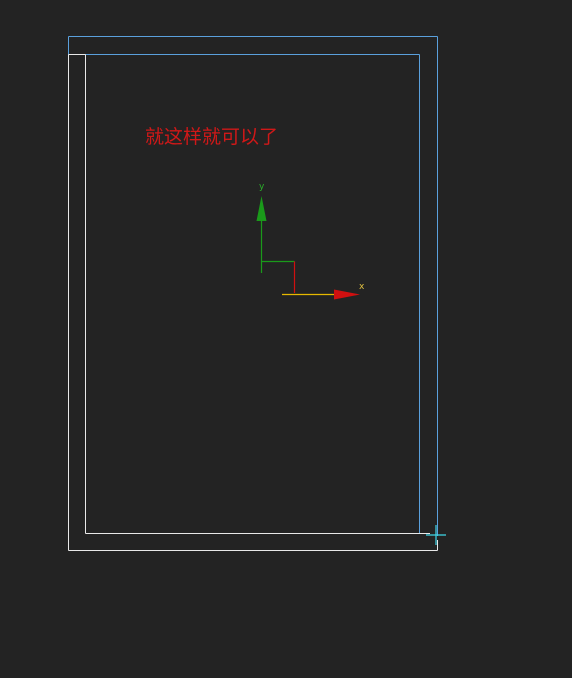  Describe the element at coordinates (211, 137) in the screenshot. I see `annotation-text: 就这样就可以了` at that location.